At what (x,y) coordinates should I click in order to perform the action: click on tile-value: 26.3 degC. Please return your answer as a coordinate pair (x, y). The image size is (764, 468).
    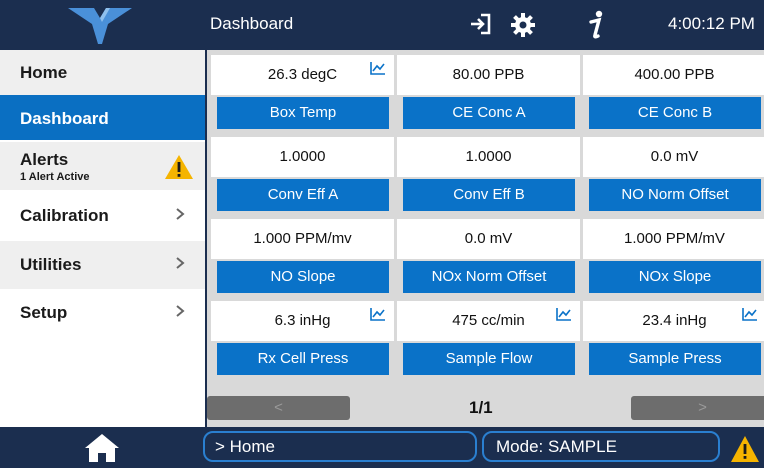
    Looking at the image, I should click on (302, 75).